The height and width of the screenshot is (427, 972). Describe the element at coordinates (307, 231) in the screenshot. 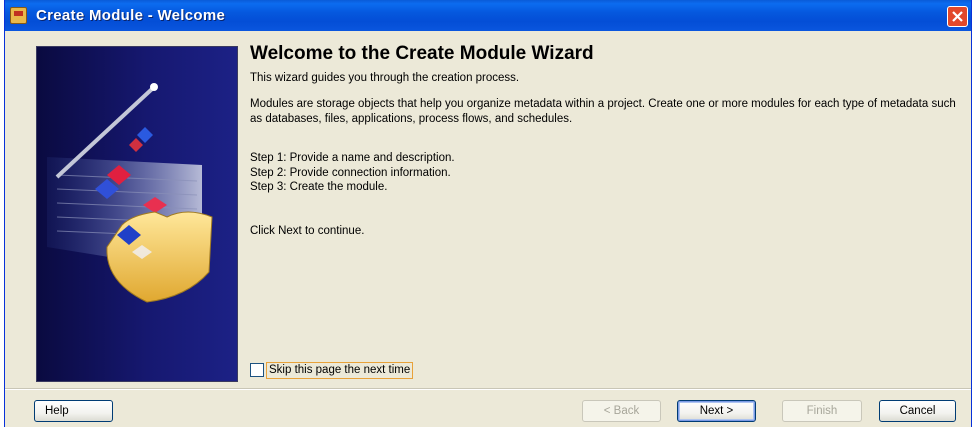

I see `continue-text: Click Next to continue.` at that location.